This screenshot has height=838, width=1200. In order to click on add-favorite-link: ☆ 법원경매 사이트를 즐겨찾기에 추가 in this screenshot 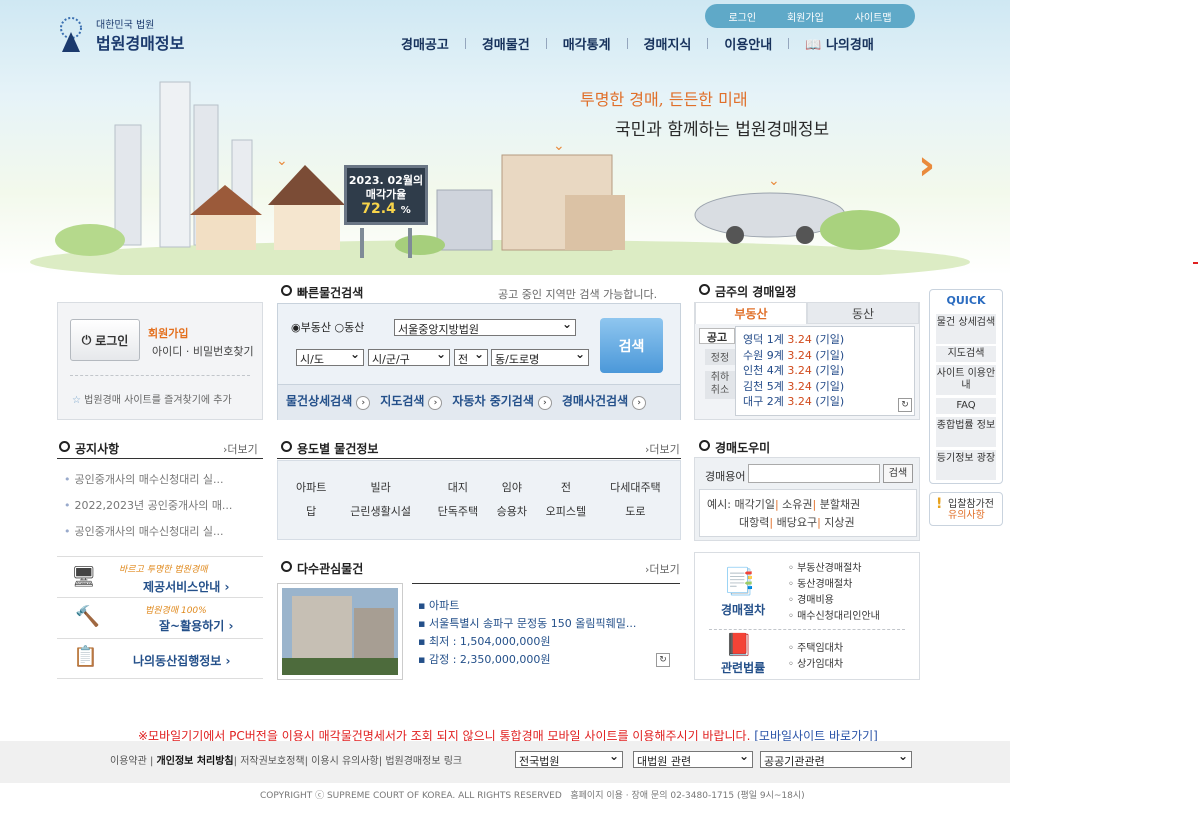, I will do `click(152, 398)`.